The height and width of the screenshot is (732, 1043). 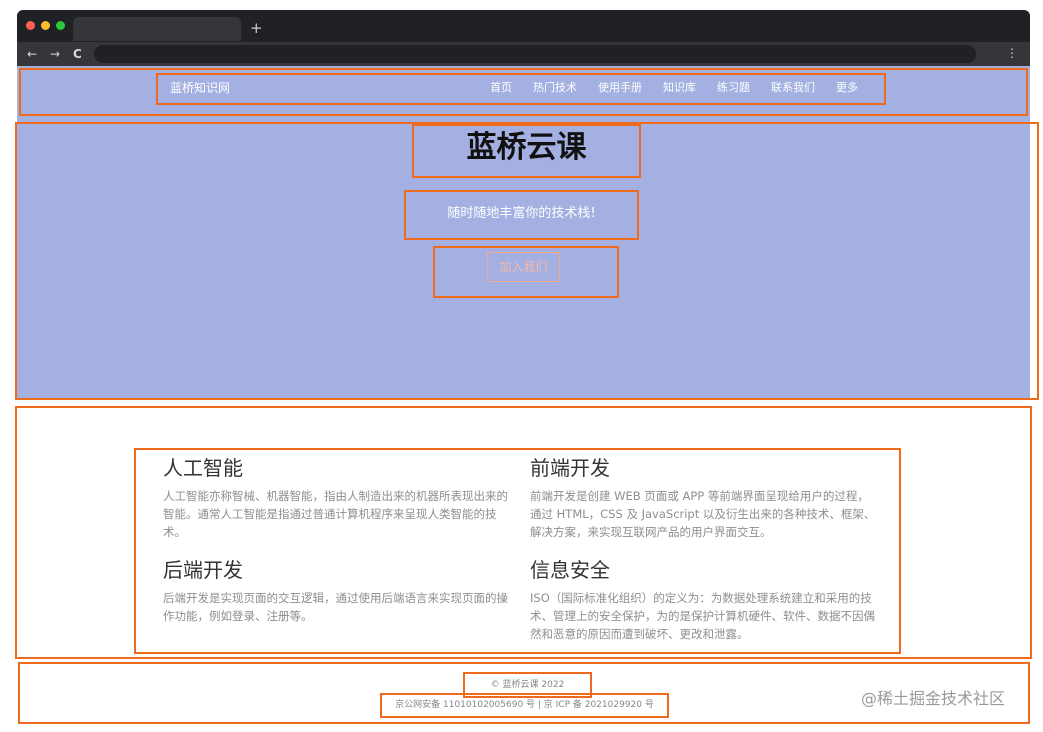 What do you see at coordinates (200, 88) in the screenshot?
I see `site-brand: 蓝桥知识网` at bounding box center [200, 88].